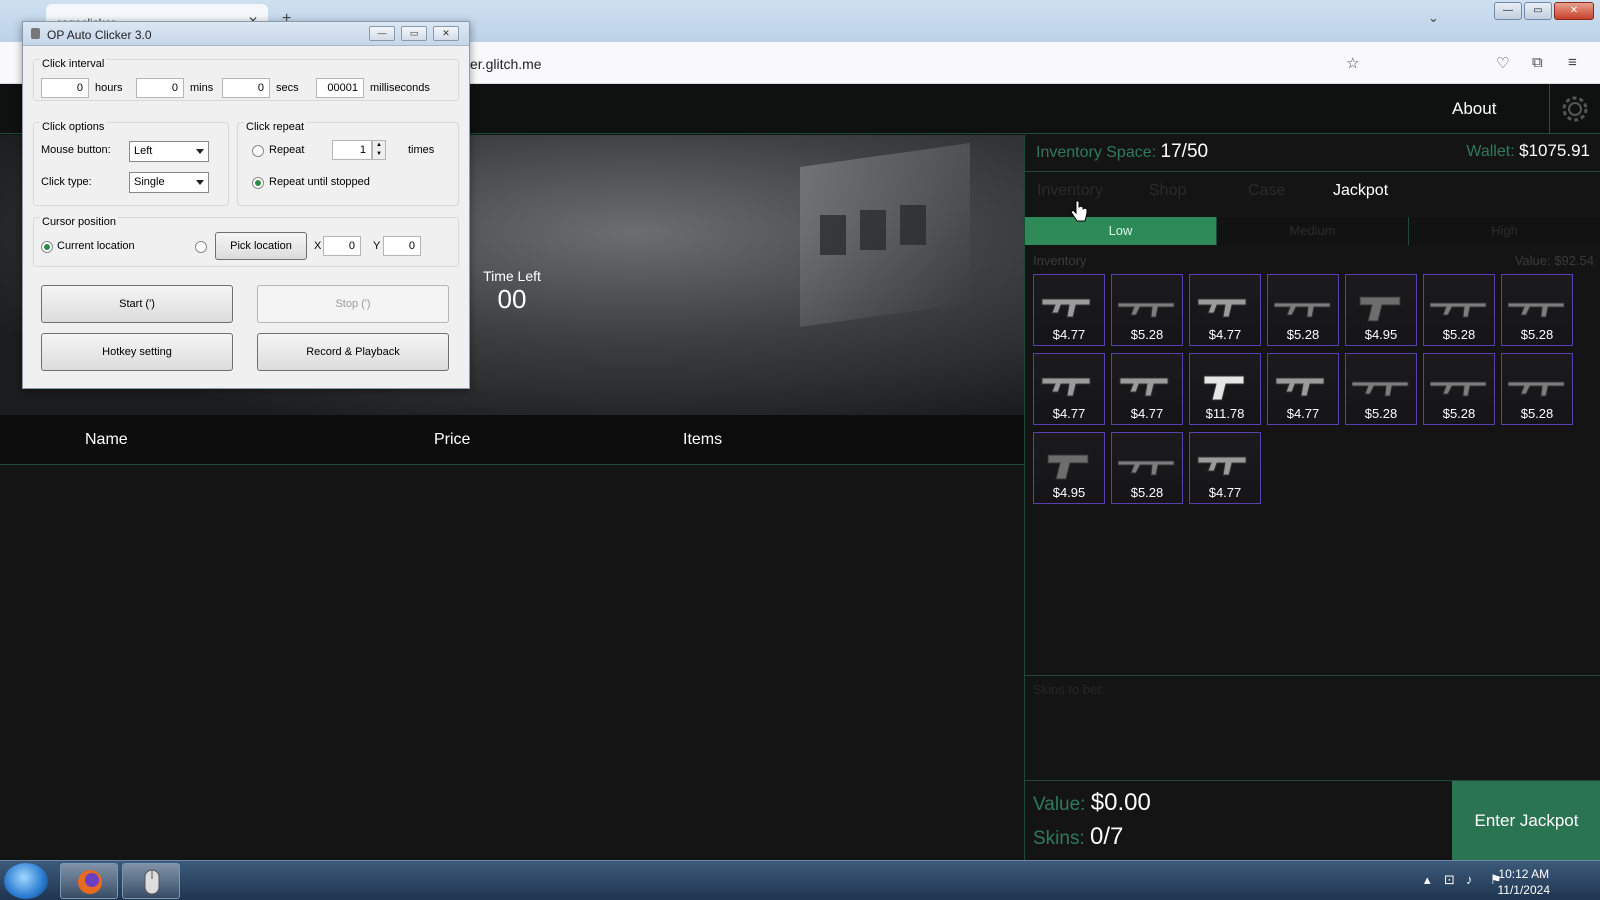 This screenshot has height=900, width=1600. I want to click on click-interval-label: Click interval, so click(73, 64).